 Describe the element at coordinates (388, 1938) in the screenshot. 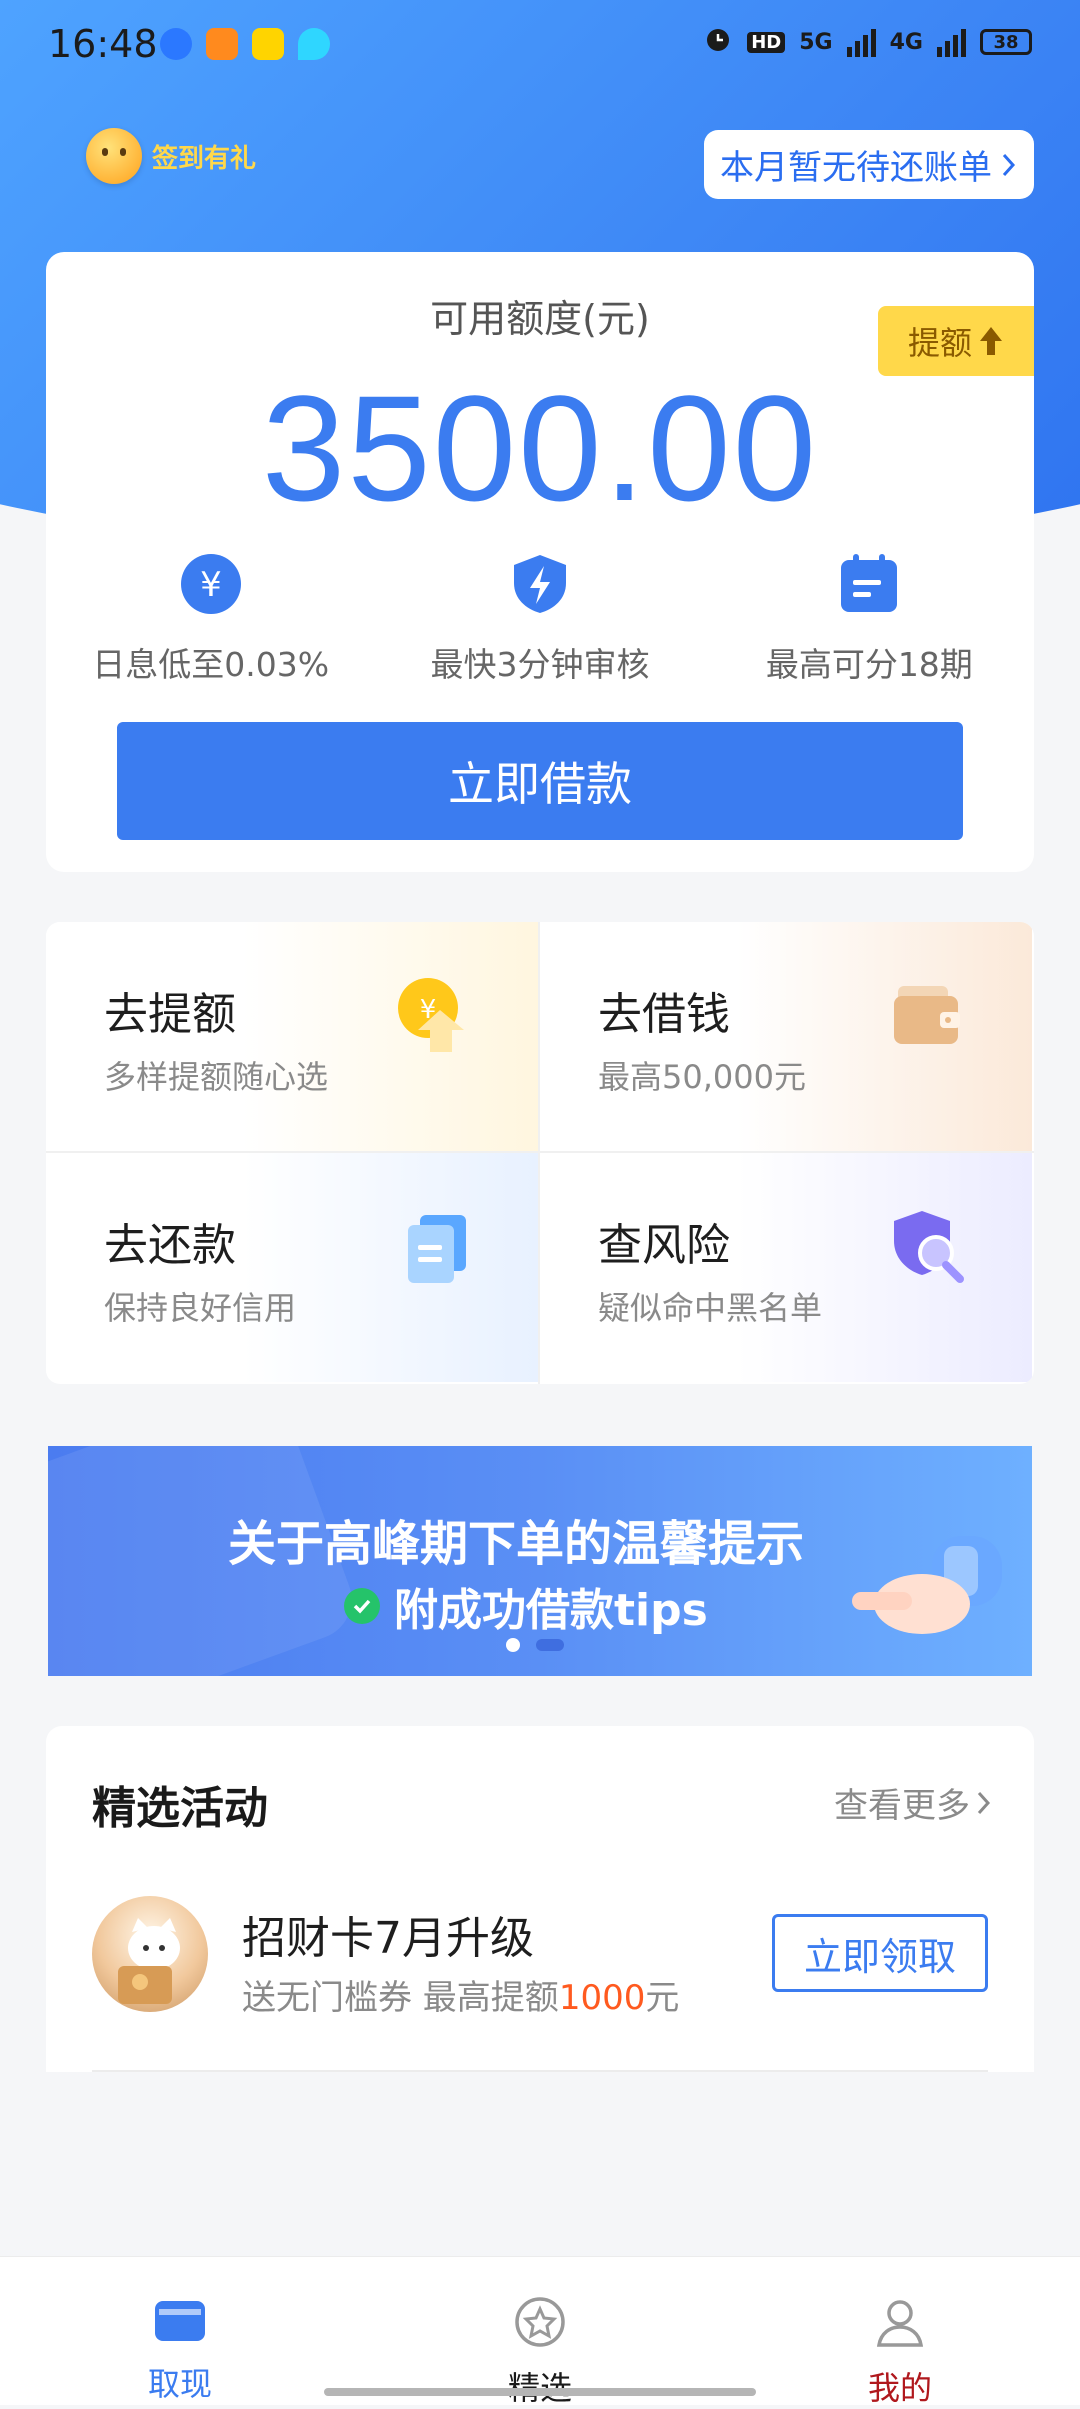

I see `activity-name: 招财卡7月升级` at that location.